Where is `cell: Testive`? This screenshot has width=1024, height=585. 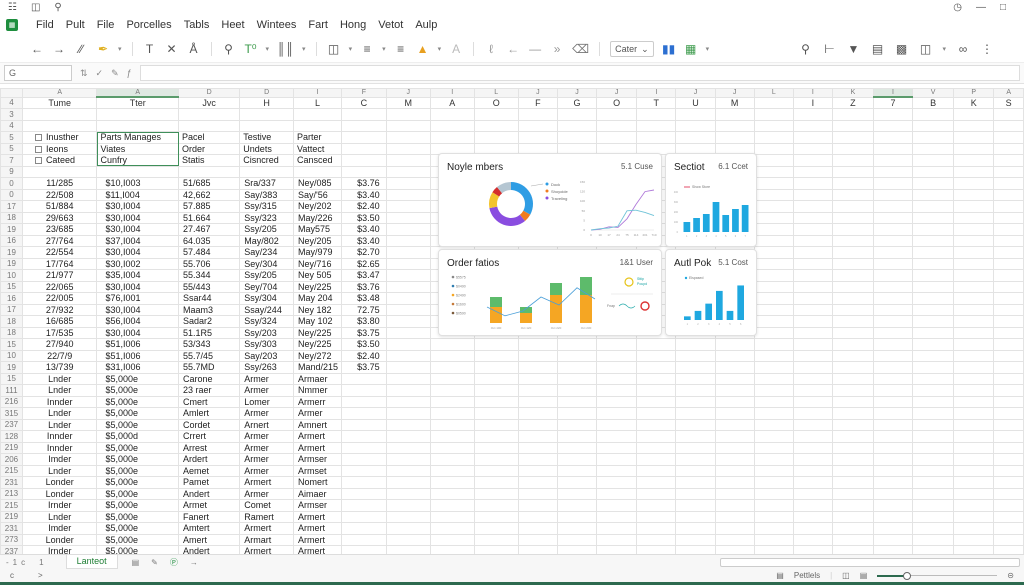 cell: Testive is located at coordinates (267, 137).